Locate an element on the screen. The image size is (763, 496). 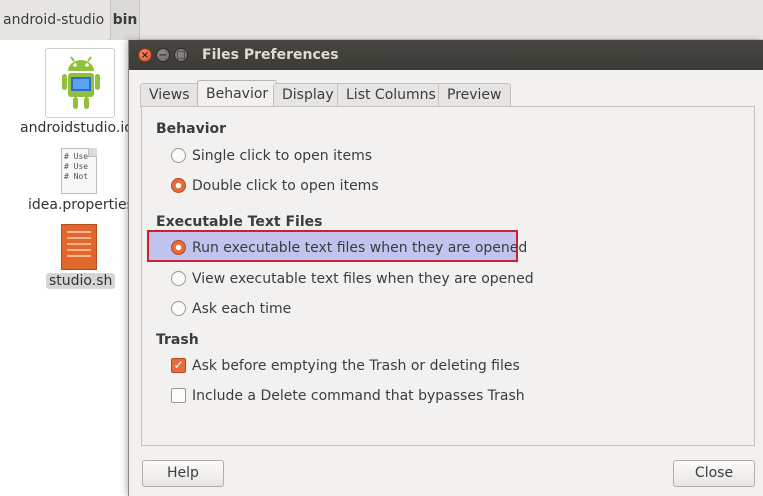
breadcrumb-bin: bin is located at coordinates (125, 20).